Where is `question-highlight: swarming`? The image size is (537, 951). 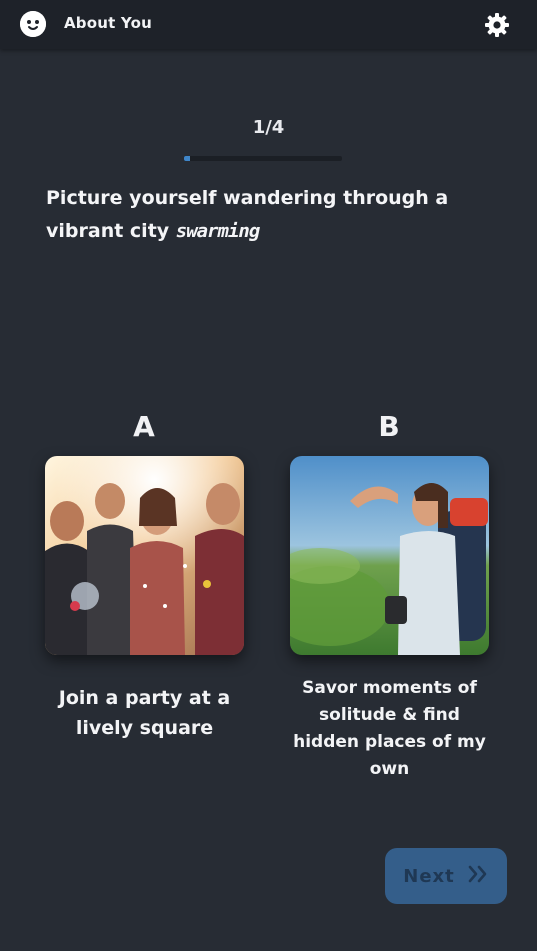 question-highlight: swarming is located at coordinates (218, 231).